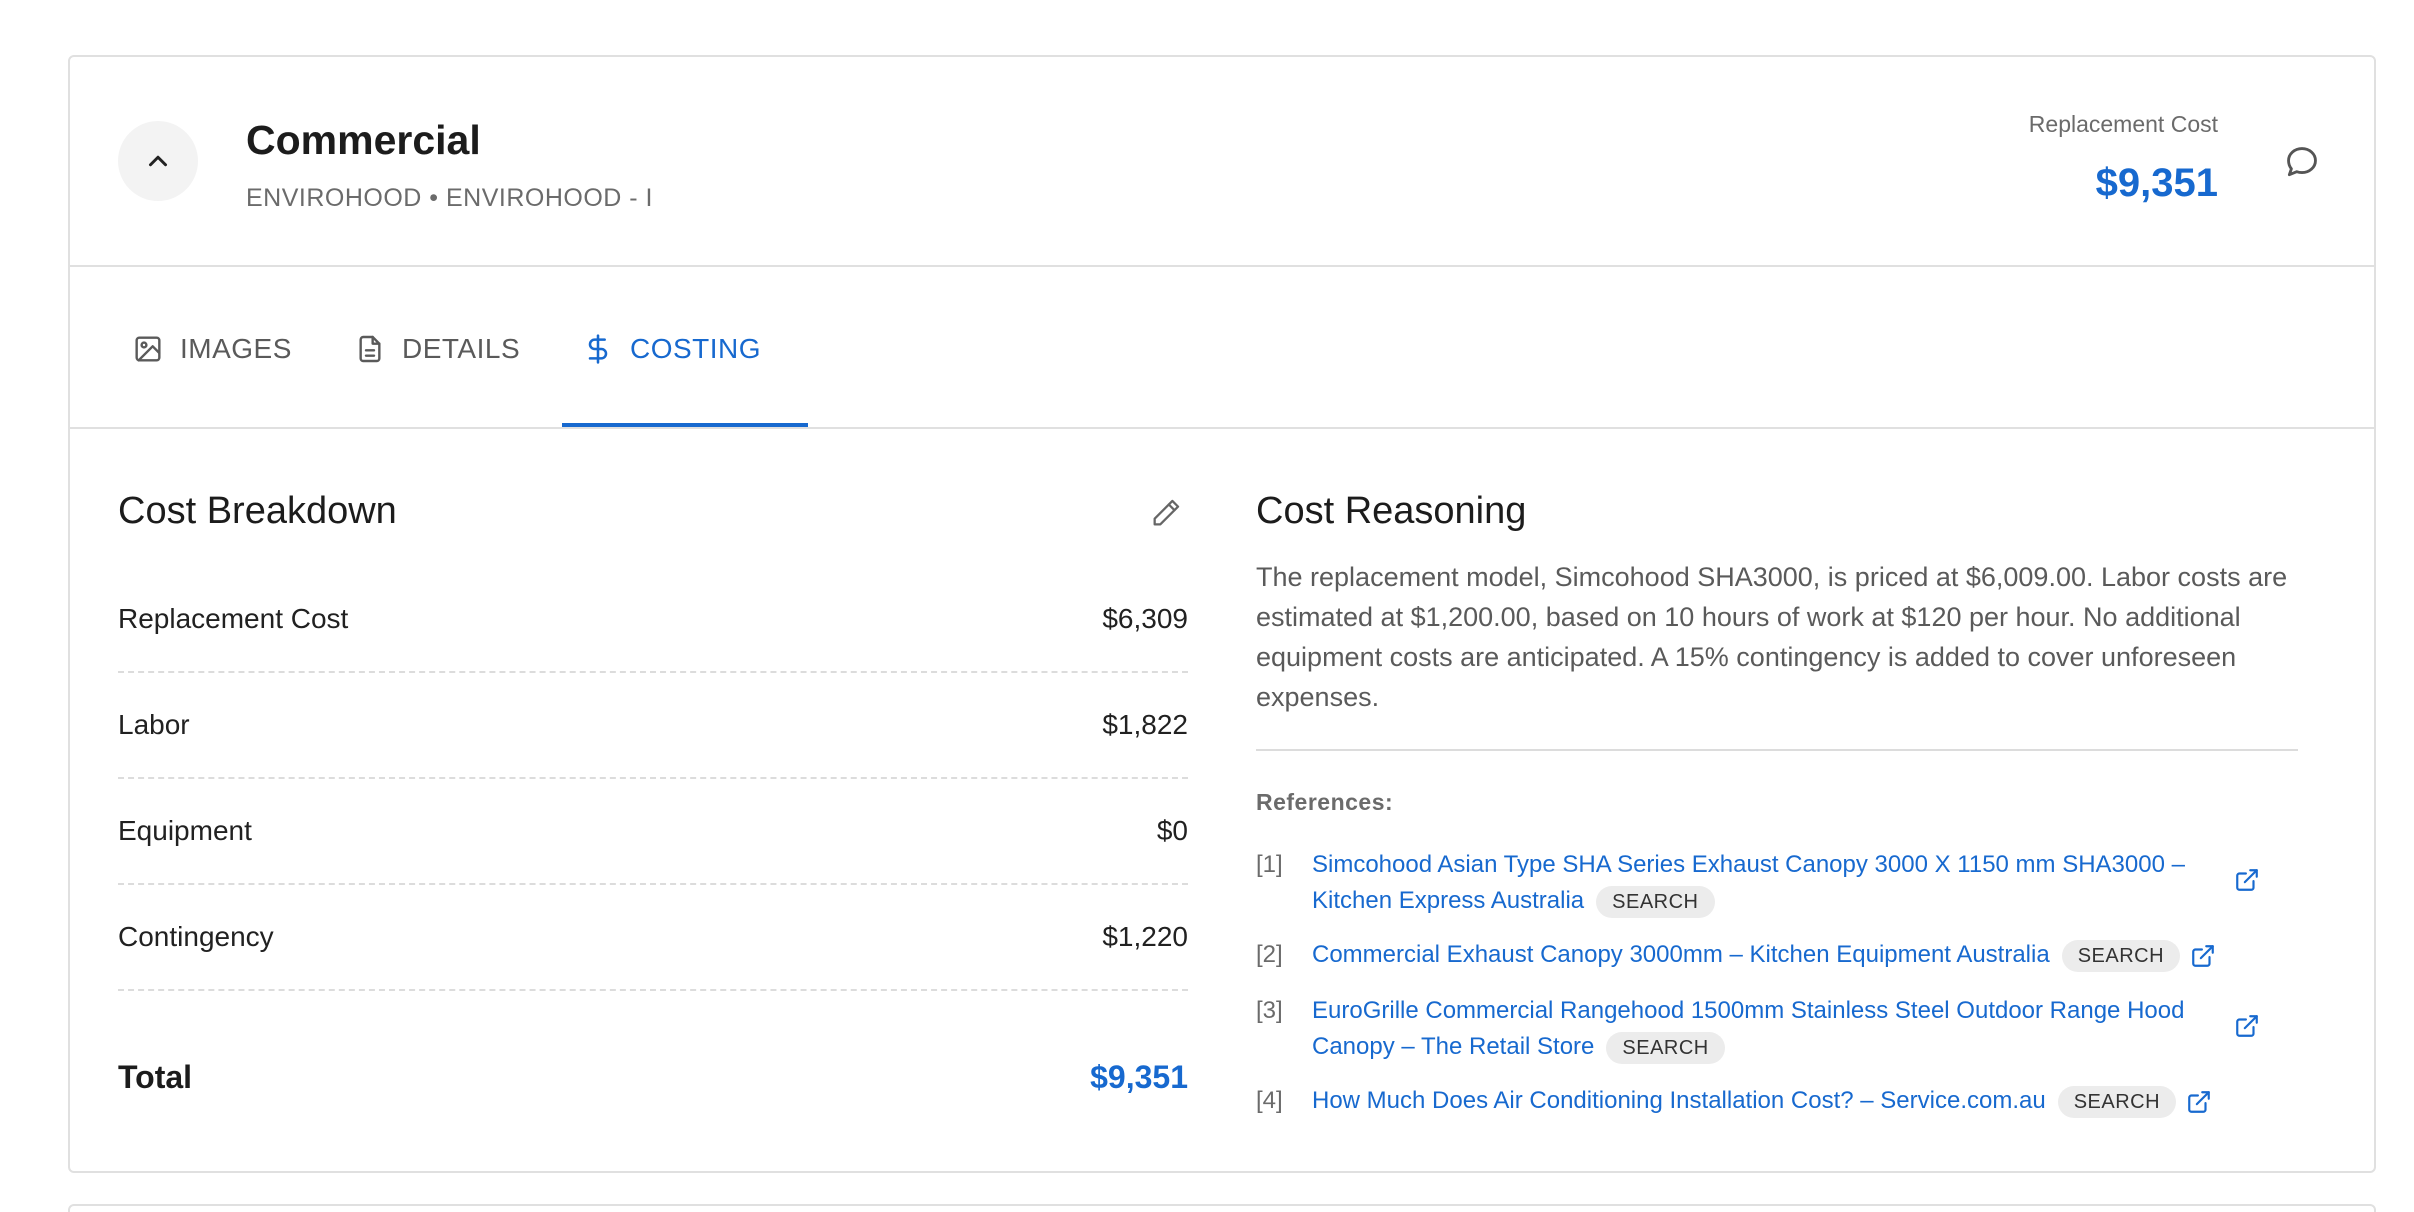  What do you see at coordinates (1269, 954) in the screenshot?
I see `reference-number: [2]` at bounding box center [1269, 954].